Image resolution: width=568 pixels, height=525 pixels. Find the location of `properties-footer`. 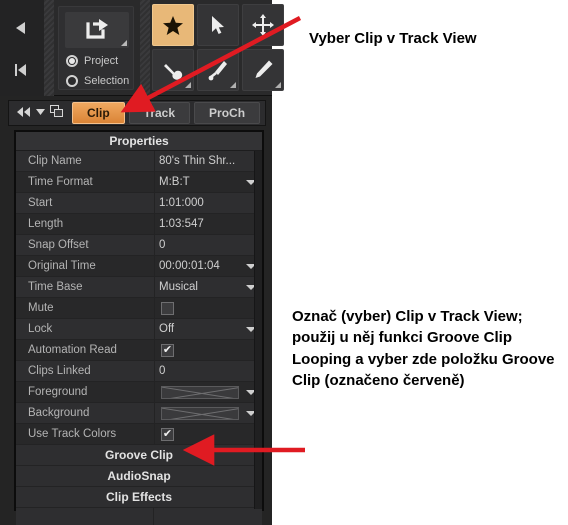

properties-footer is located at coordinates (139, 516).